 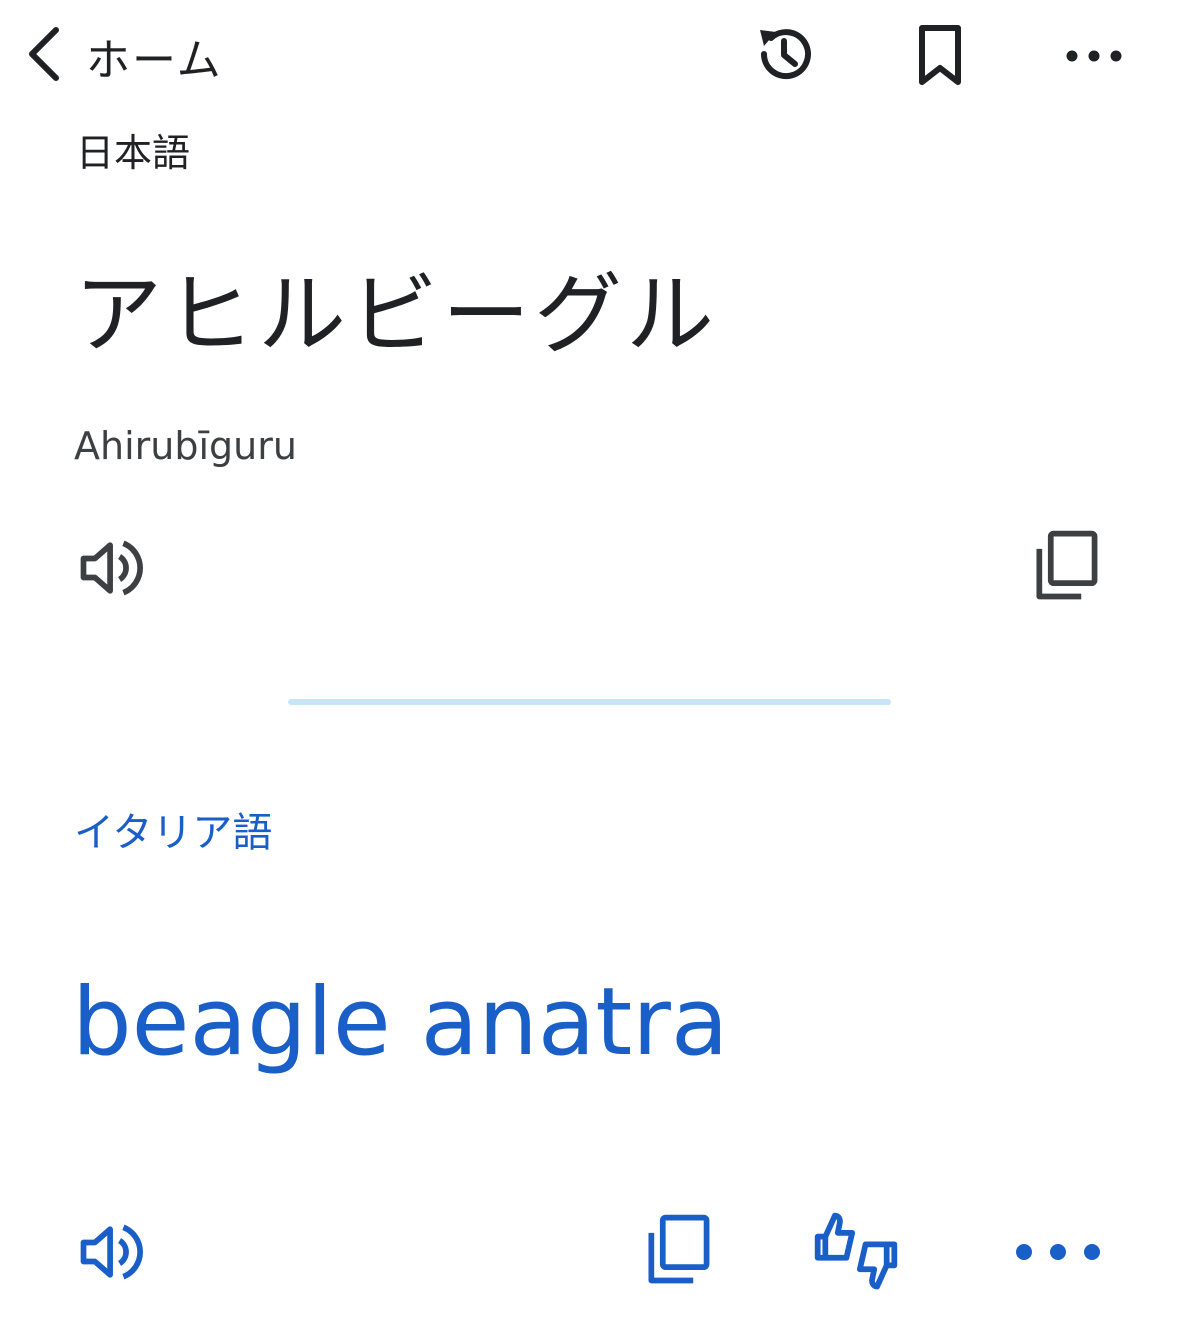 I want to click on source-transliteration: Ahirubīguru, so click(x=185, y=446).